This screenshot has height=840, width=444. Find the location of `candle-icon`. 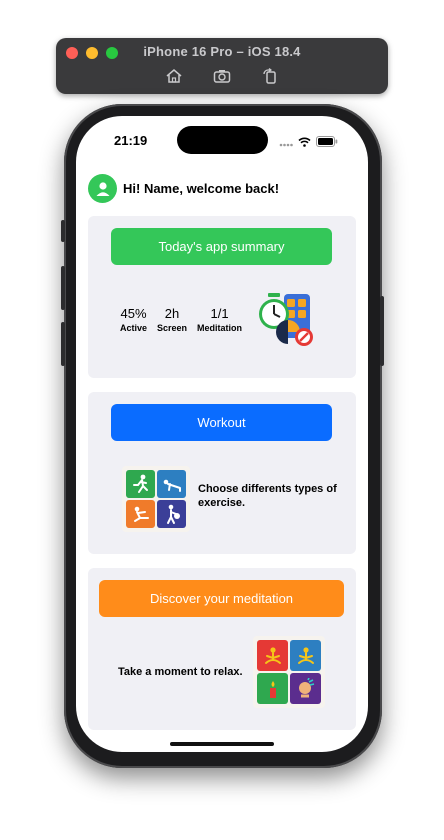

candle-icon is located at coordinates (272, 688).